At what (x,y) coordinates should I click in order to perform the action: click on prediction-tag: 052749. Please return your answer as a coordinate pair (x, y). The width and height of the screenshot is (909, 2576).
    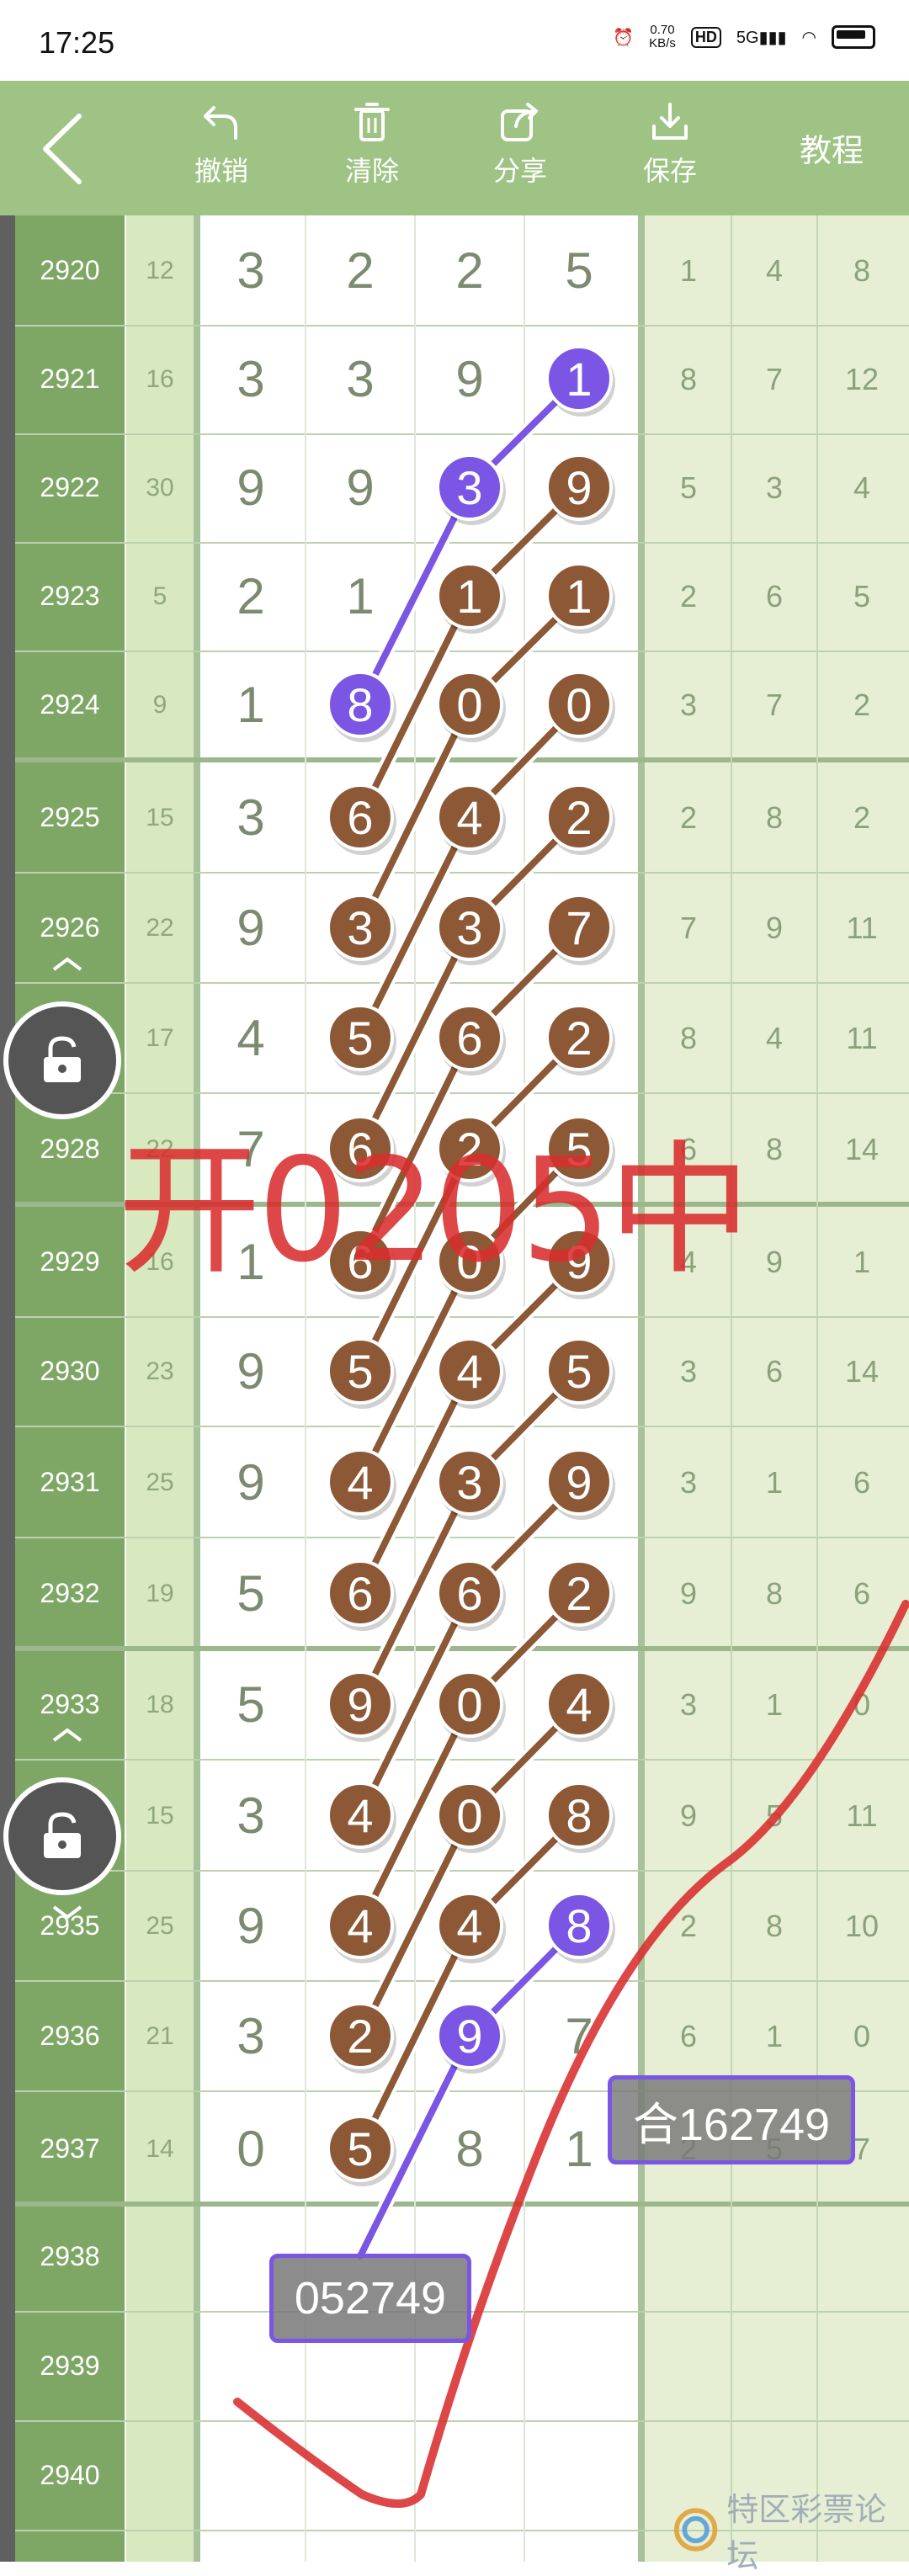
    Looking at the image, I should click on (370, 2298).